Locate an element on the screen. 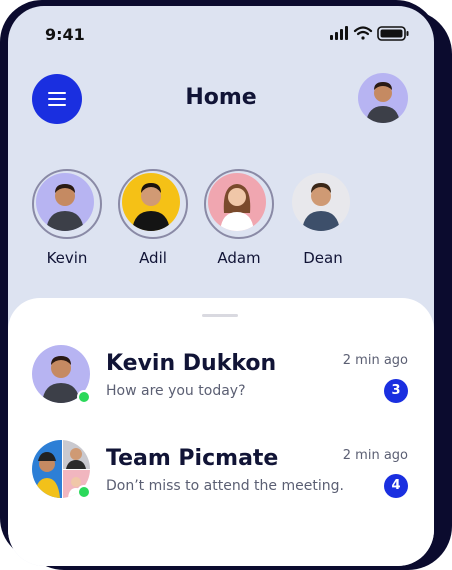 The width and height of the screenshot is (452, 570). story-dean: Dean is located at coordinates (323, 218).